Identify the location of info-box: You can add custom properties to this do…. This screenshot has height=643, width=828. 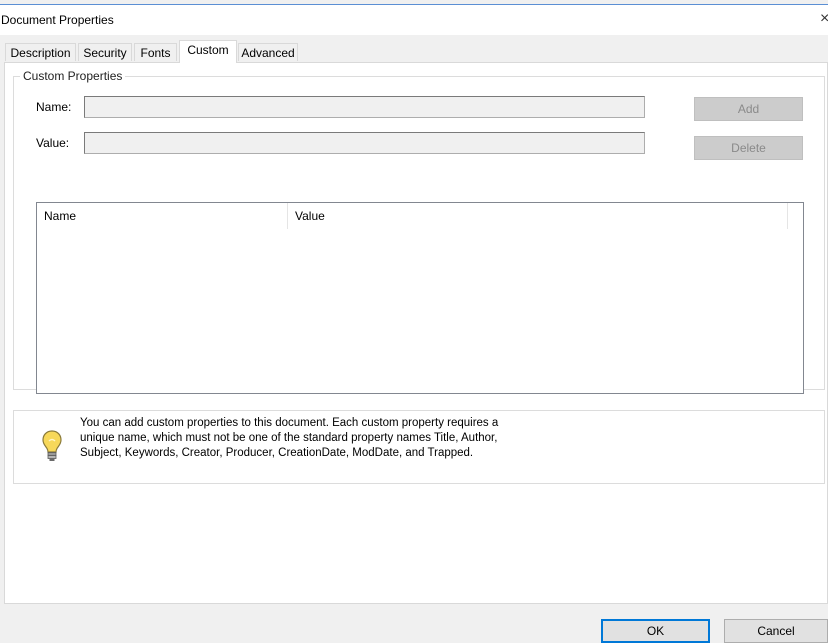
(419, 447).